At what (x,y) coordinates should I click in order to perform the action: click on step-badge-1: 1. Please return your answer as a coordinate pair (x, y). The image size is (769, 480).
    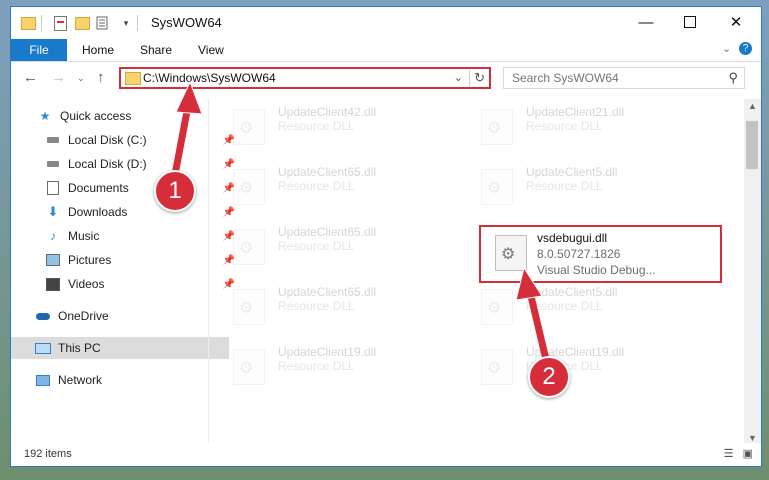
    Looking at the image, I should click on (175, 191).